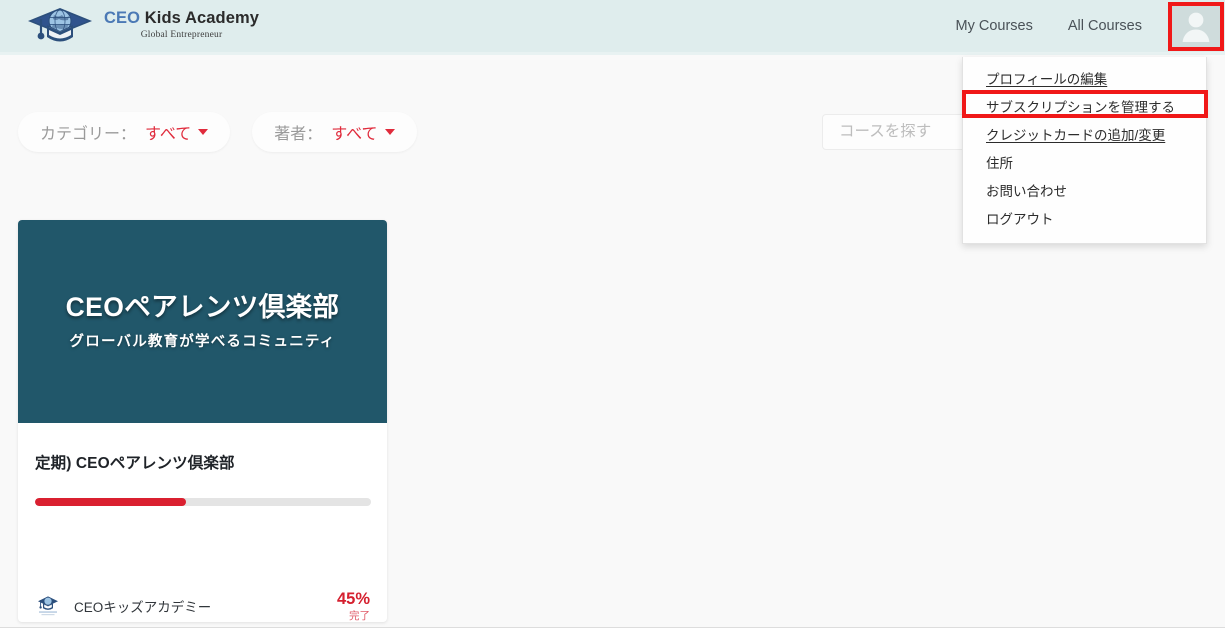 The height and width of the screenshot is (630, 1225). Describe the element at coordinates (111, 502) in the screenshot. I see `progress-bar-fill` at that location.